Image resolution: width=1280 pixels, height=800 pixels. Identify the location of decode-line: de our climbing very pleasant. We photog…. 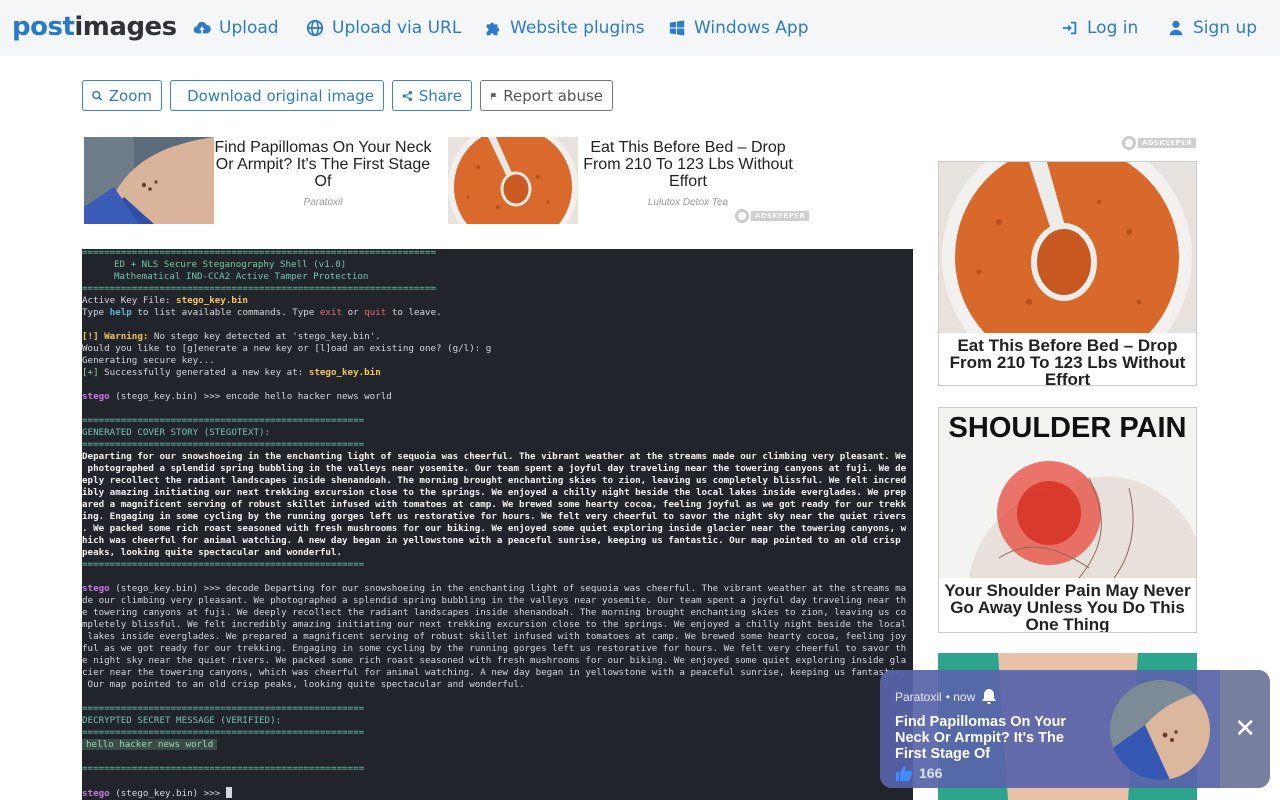
(494, 600).